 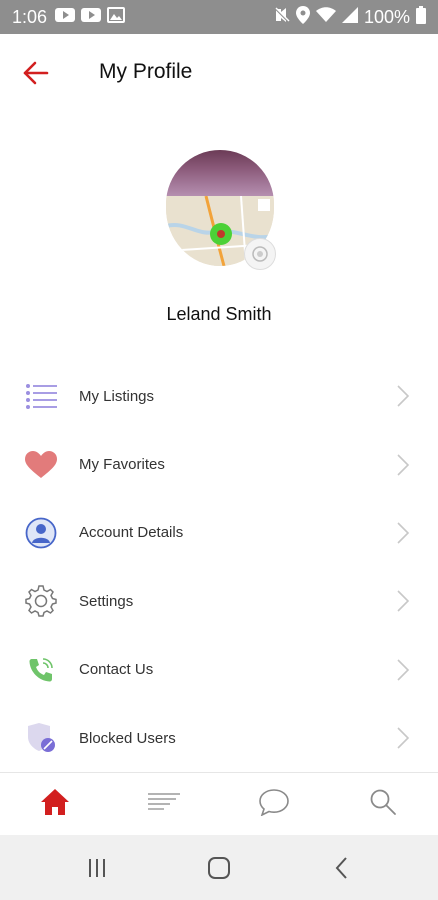 I want to click on camera-icon, so click(x=260, y=254).